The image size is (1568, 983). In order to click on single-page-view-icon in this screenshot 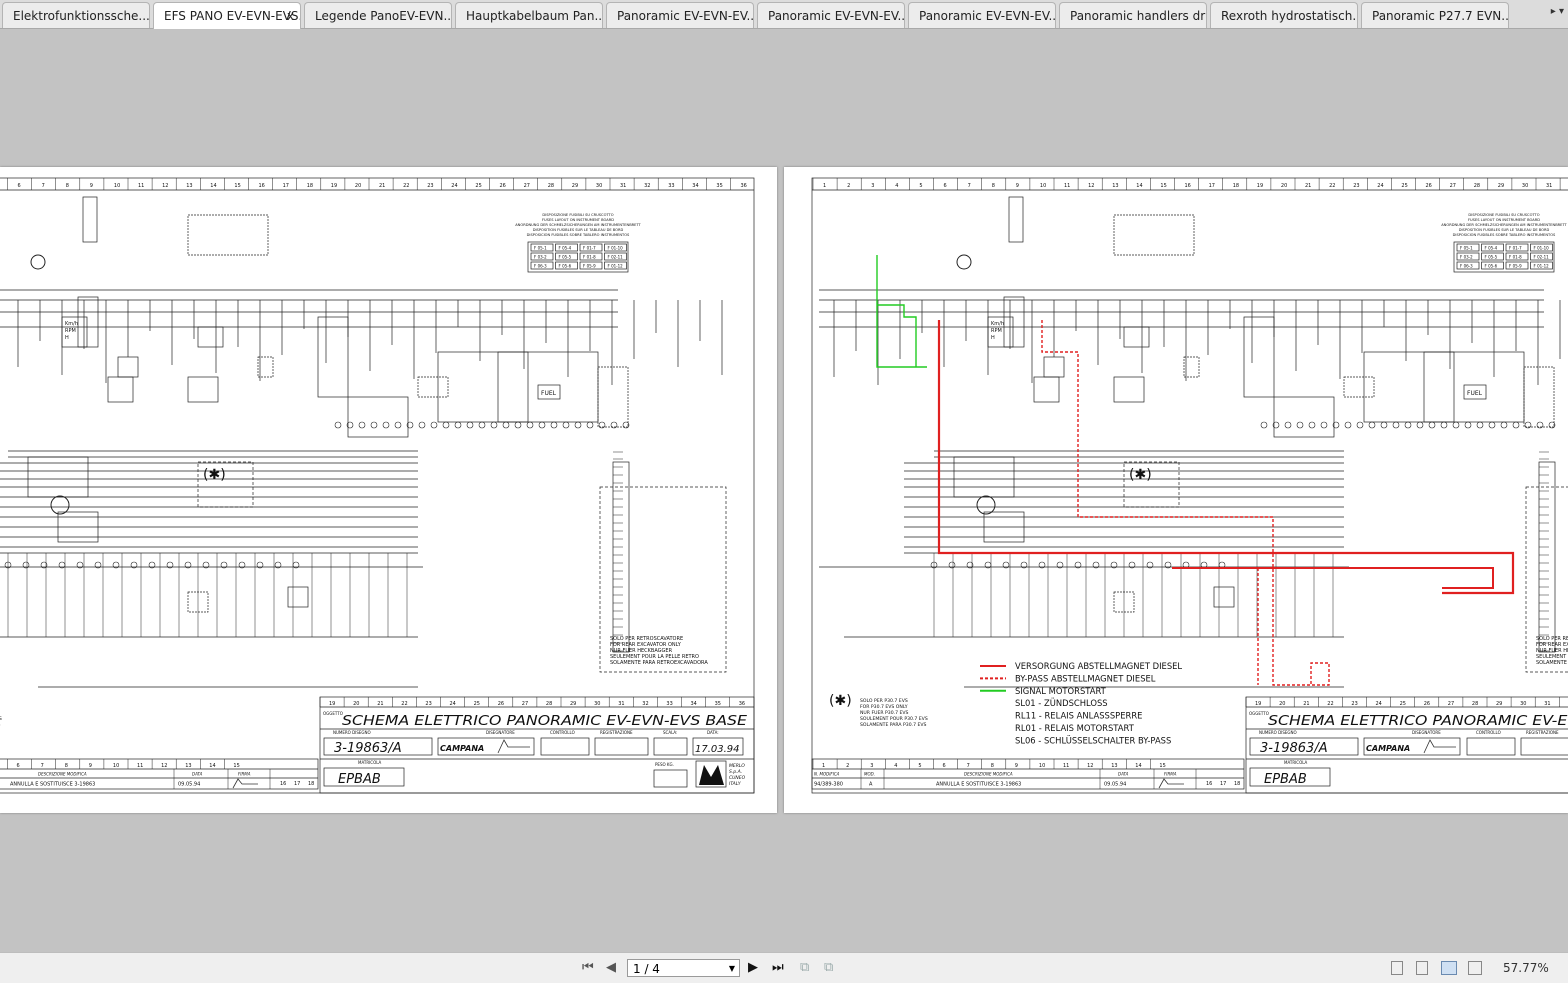, I will do `click(1397, 968)`.